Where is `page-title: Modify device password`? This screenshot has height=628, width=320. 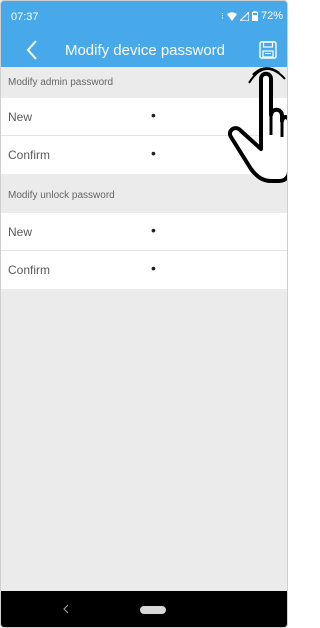 page-title: Modify device password is located at coordinates (145, 50).